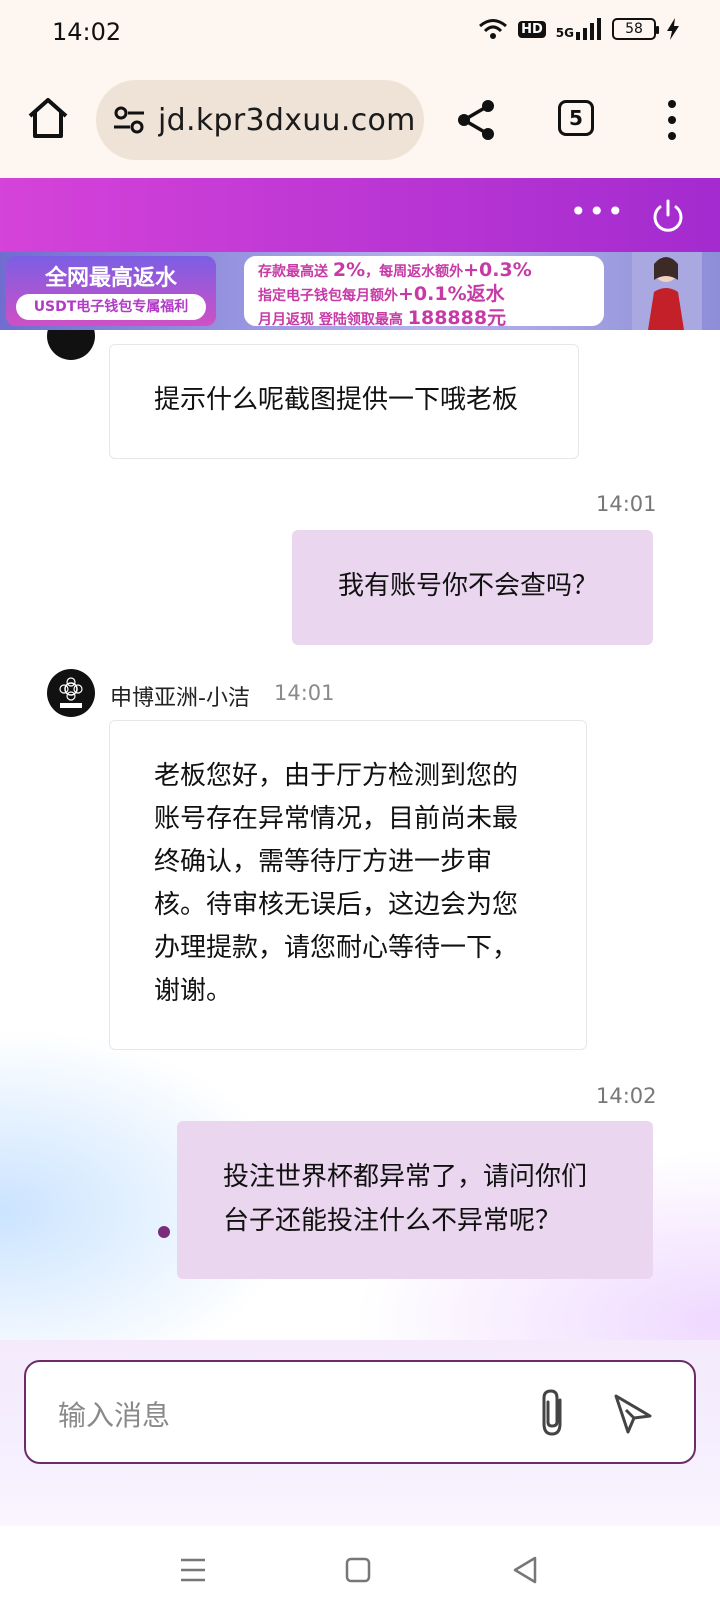 This screenshot has width=720, height=1612. Describe the element at coordinates (564, 33) in the screenshot. I see `network-type: 5G` at that location.